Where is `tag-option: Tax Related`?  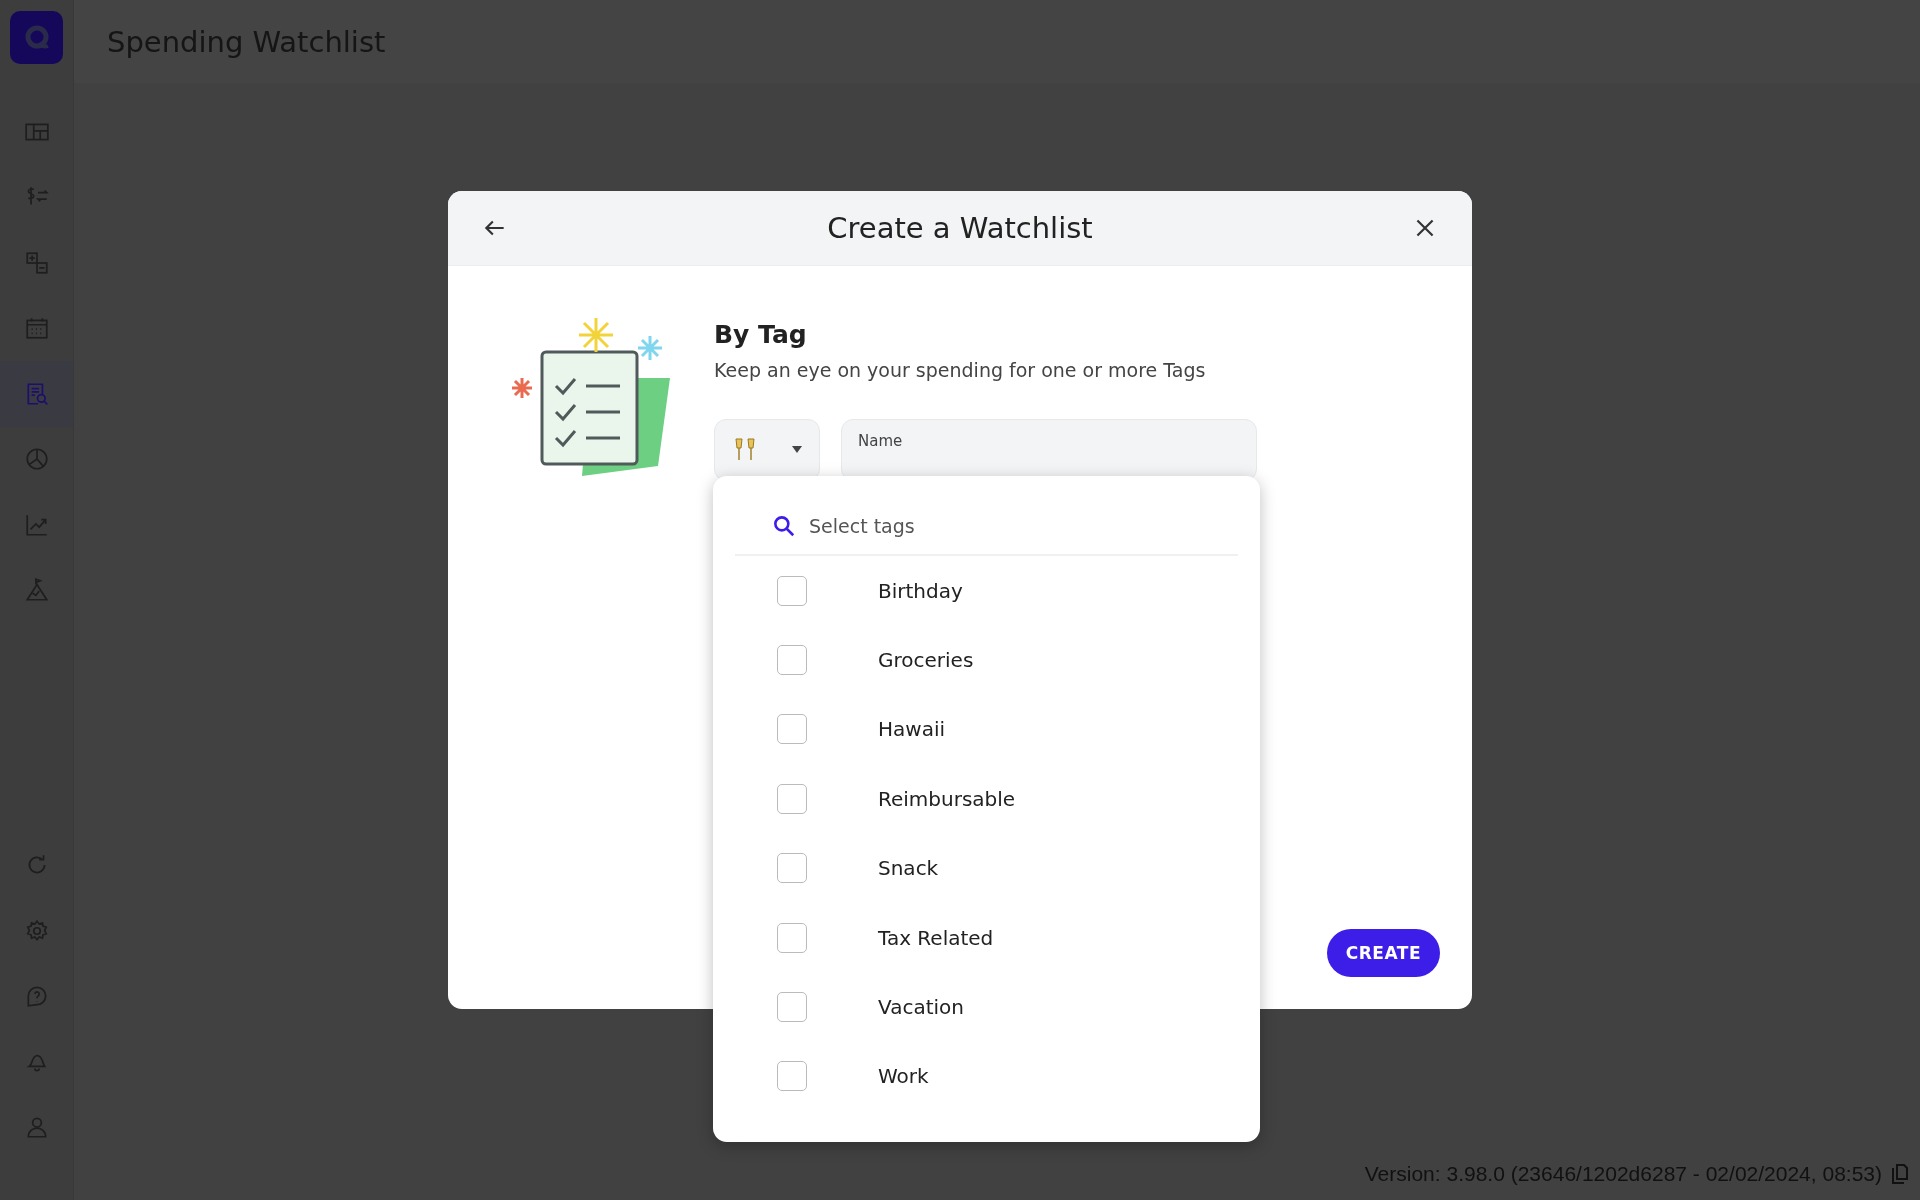
tag-option: Tax Related is located at coordinates (986, 937).